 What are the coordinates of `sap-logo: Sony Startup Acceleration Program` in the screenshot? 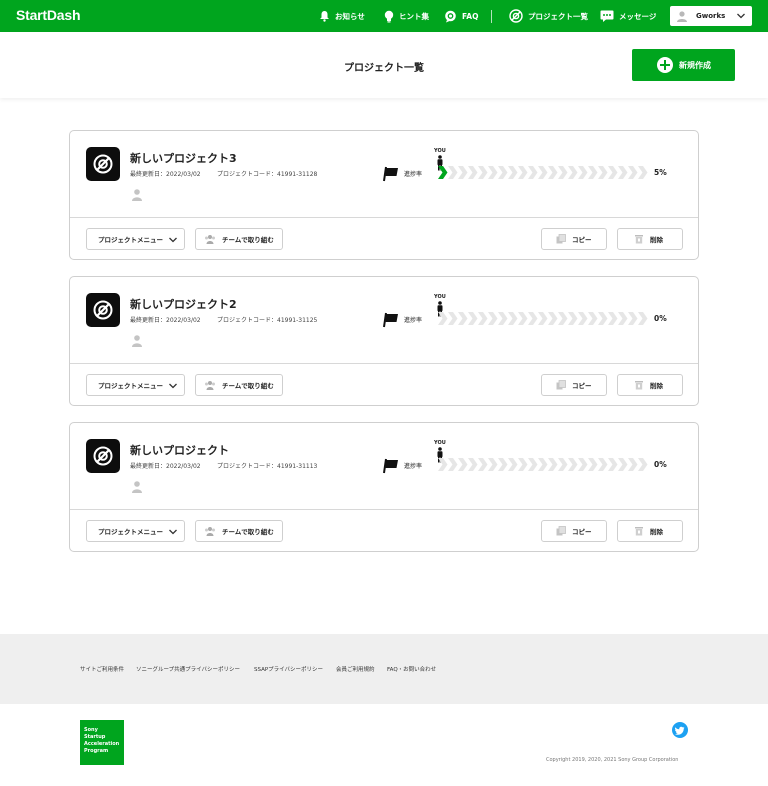 It's located at (102, 742).